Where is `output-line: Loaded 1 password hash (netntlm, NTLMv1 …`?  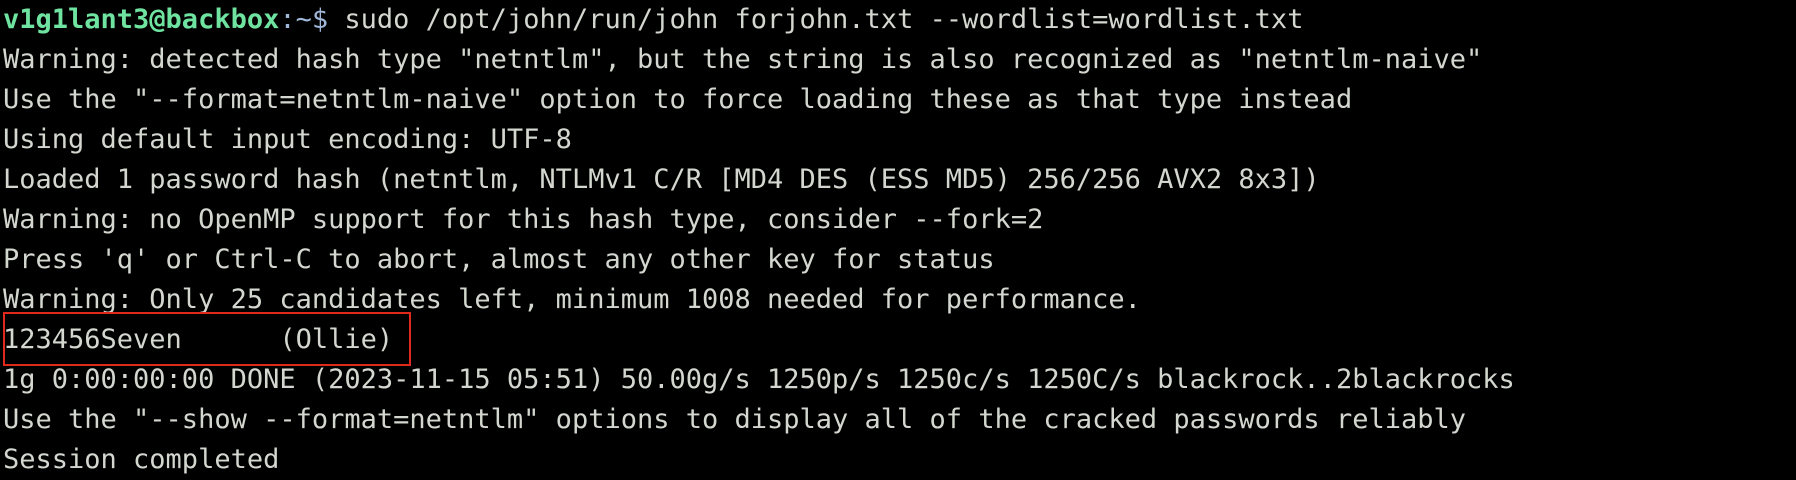 output-line: Loaded 1 password hash (netntlm, NTLMv1 … is located at coordinates (661, 179).